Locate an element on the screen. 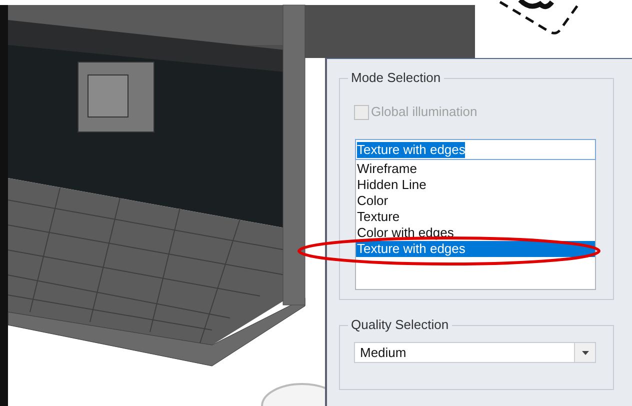 This screenshot has width=632, height=406. list-item: Hidden Line is located at coordinates (475, 185).